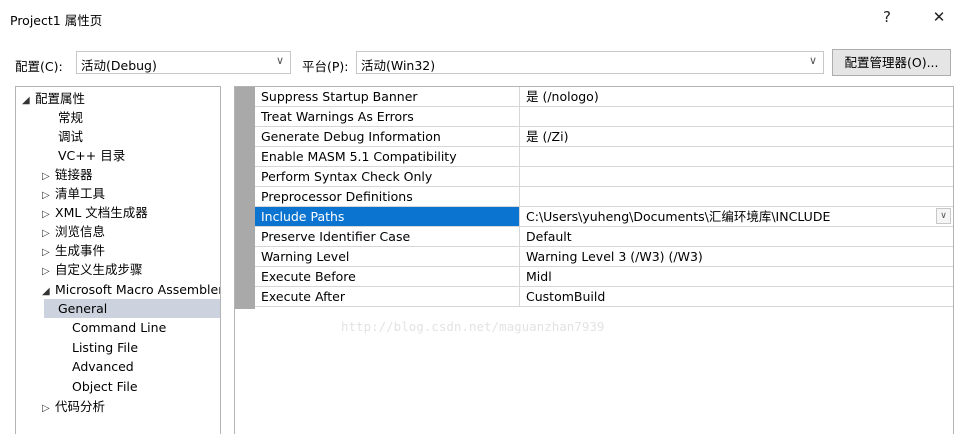 This screenshot has height=434, width=971. I want to click on property-name: Perform Syntax Check Only, so click(387, 177).